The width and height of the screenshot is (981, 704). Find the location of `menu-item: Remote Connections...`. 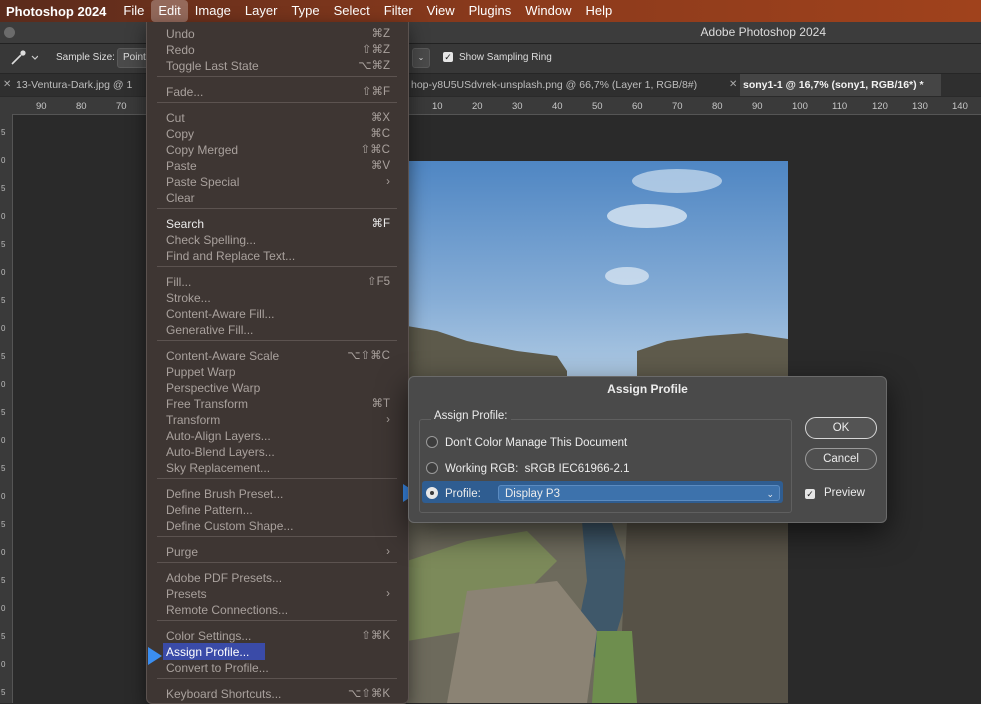

menu-item: Remote Connections... is located at coordinates (281, 610).